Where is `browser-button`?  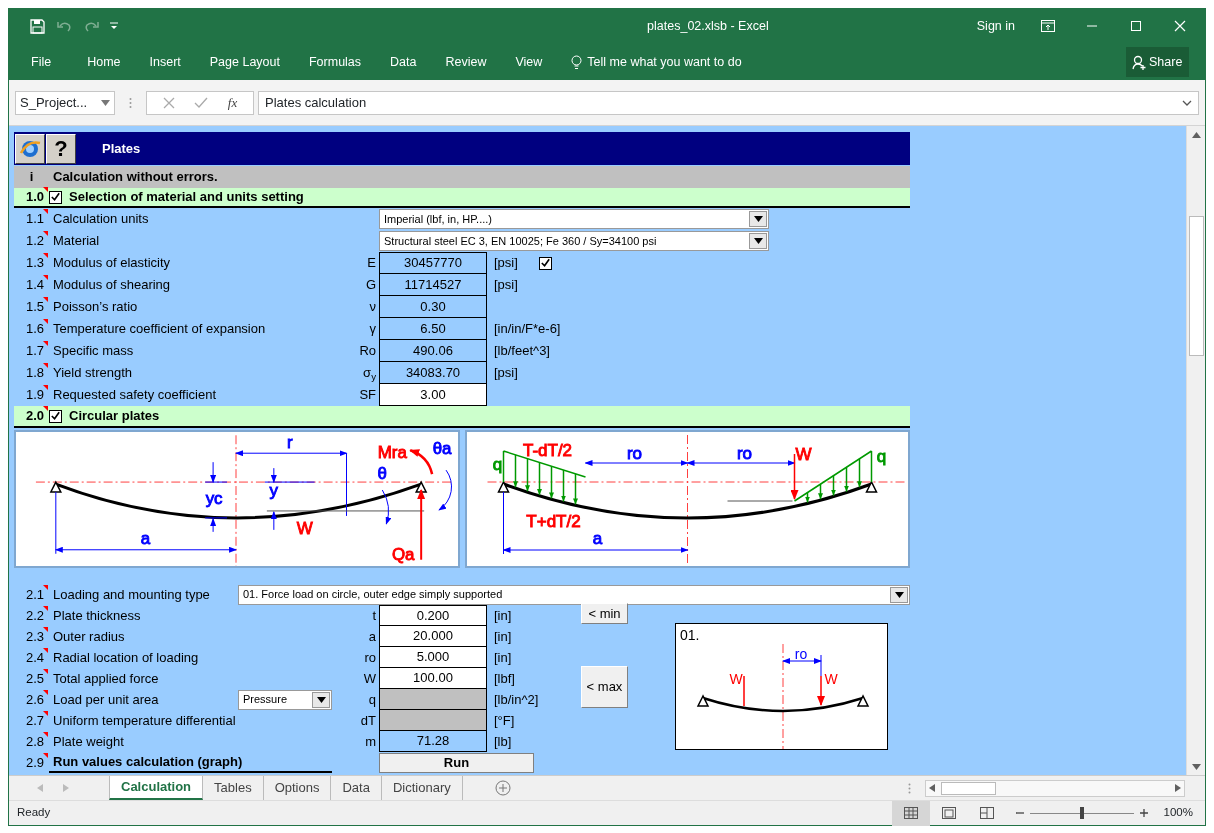 browser-button is located at coordinates (30, 148).